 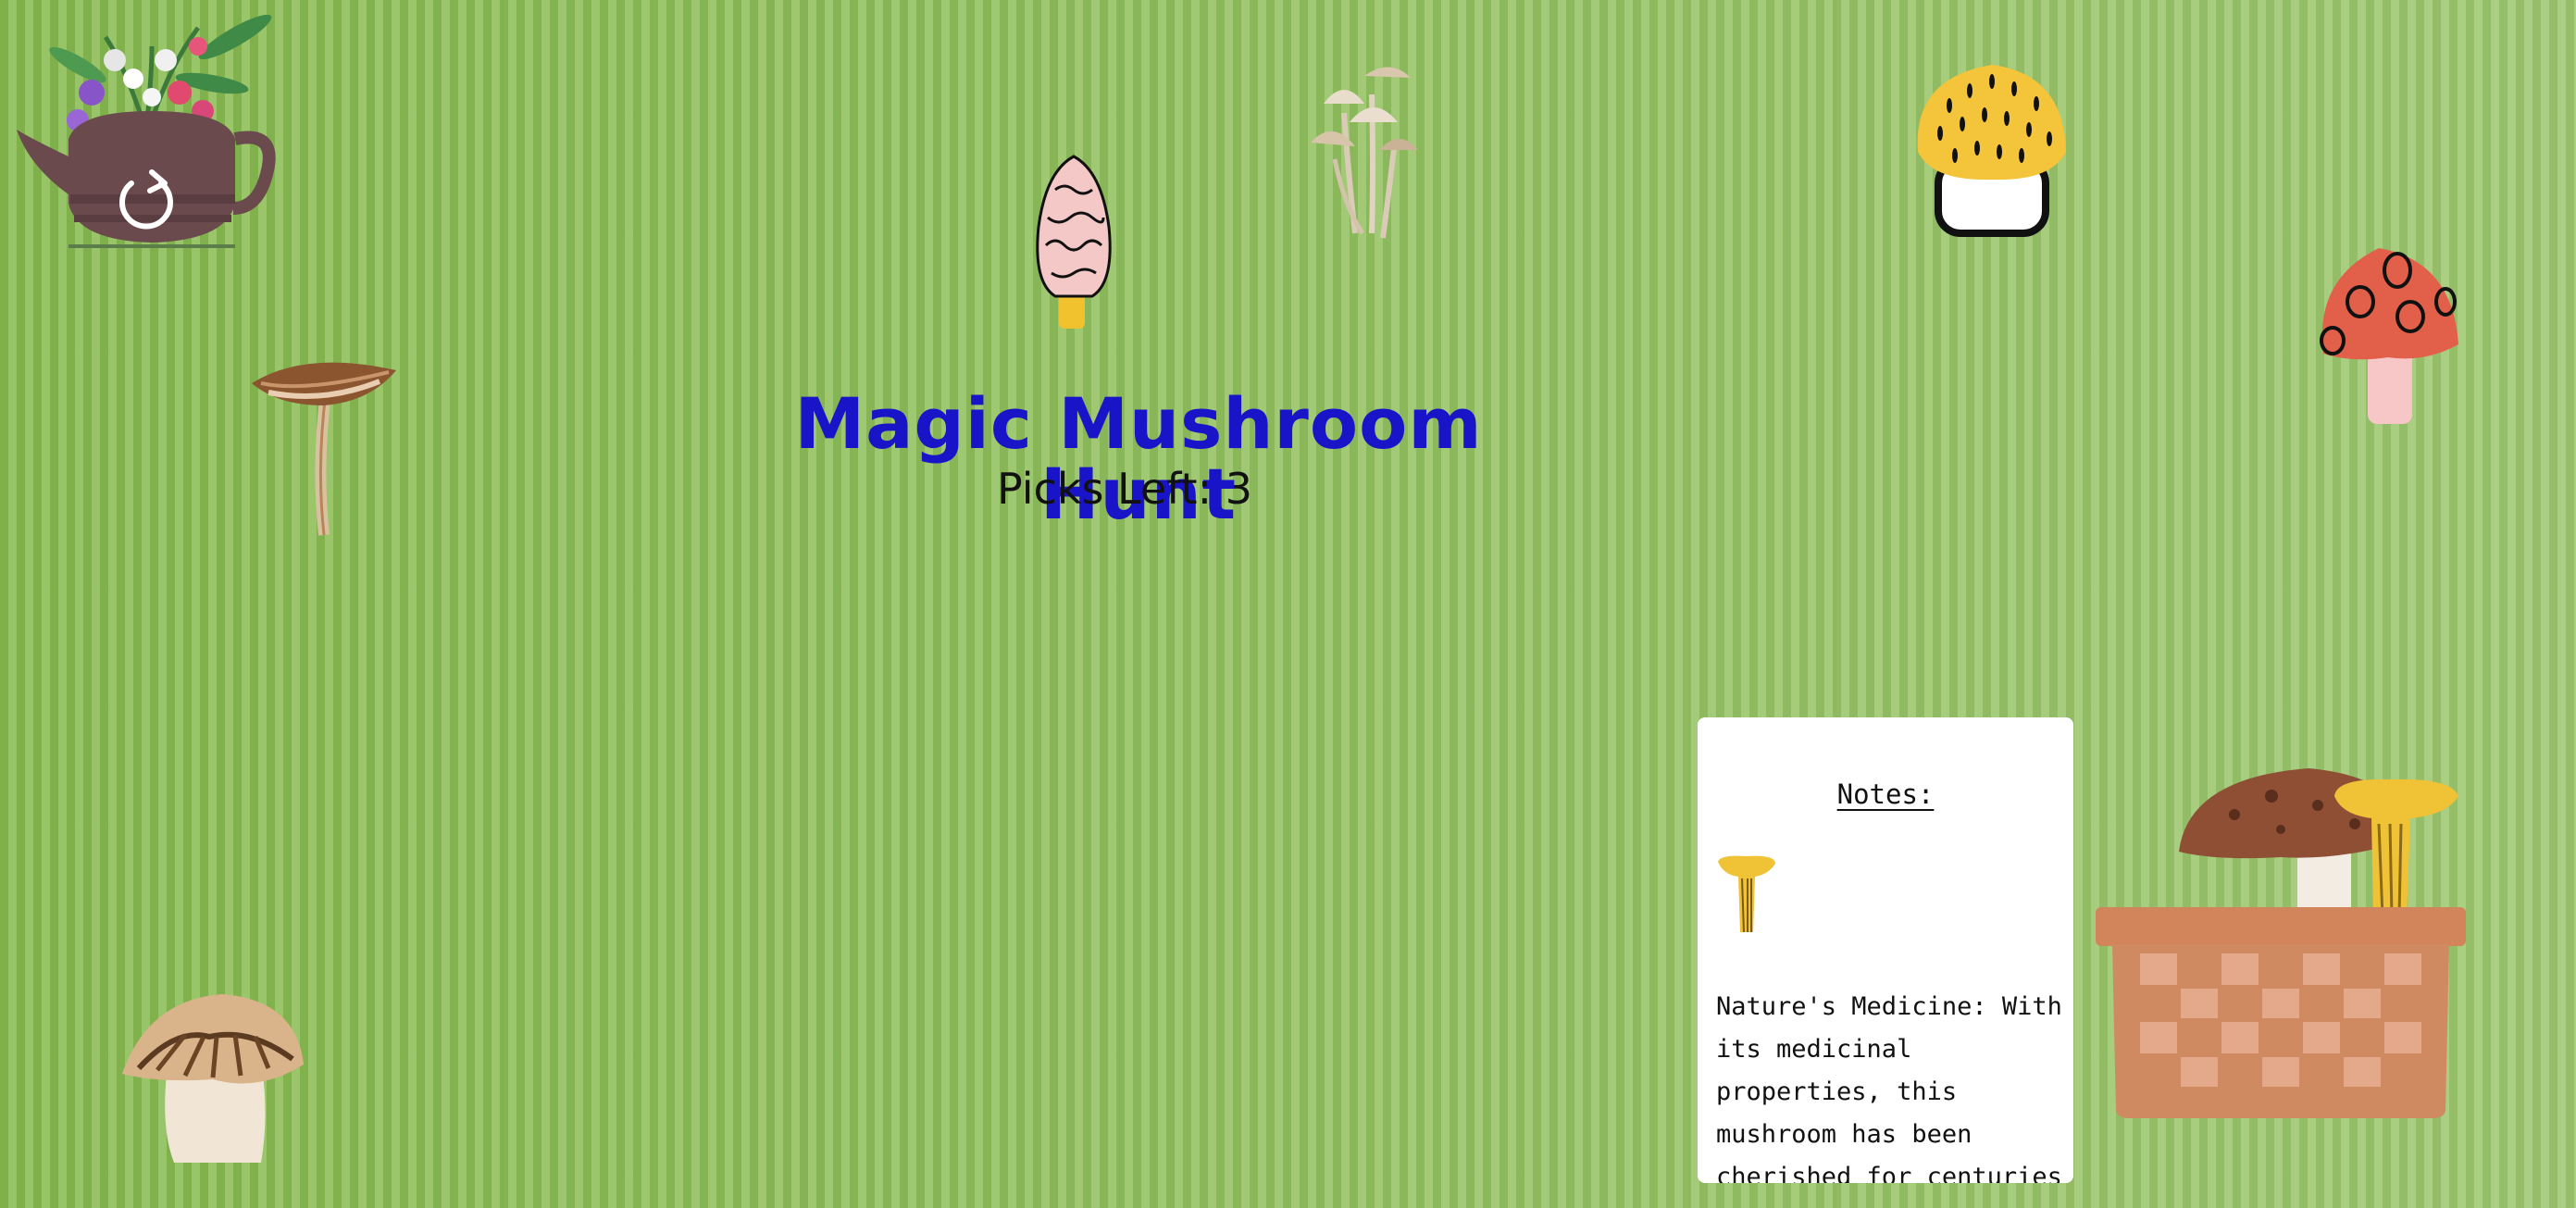 I want to click on brown-tall-mushroom-icon, so click(x=324, y=446).